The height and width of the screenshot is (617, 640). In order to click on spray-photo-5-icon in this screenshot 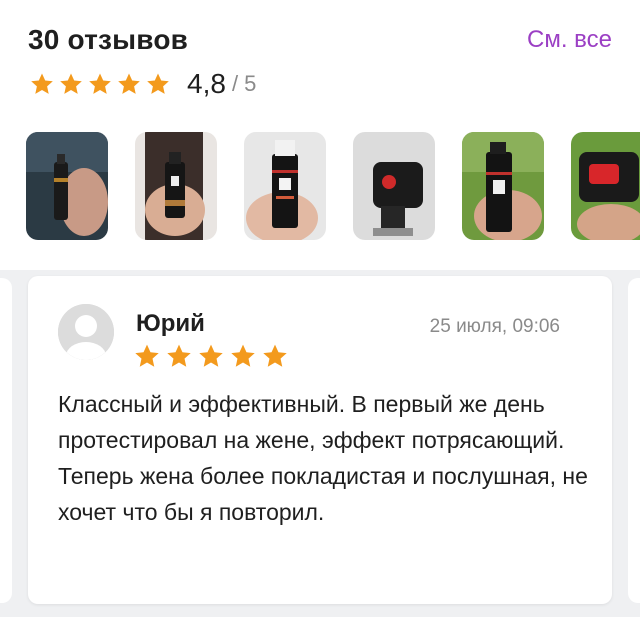, I will do `click(503, 186)`.